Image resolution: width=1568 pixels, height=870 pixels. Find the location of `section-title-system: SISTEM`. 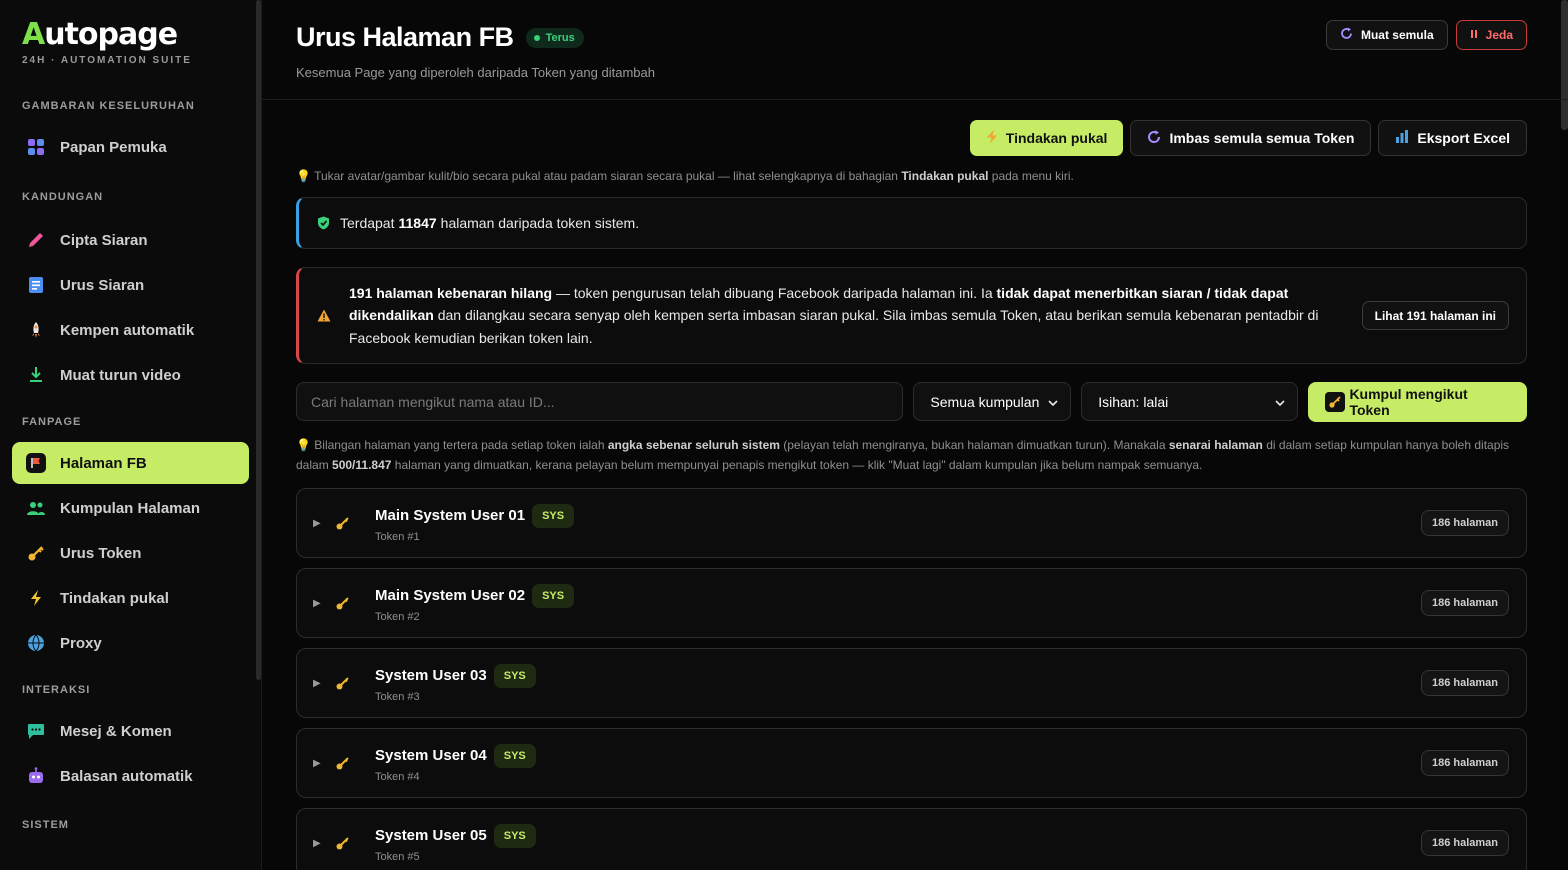

section-title-system: SISTEM is located at coordinates (45, 825).